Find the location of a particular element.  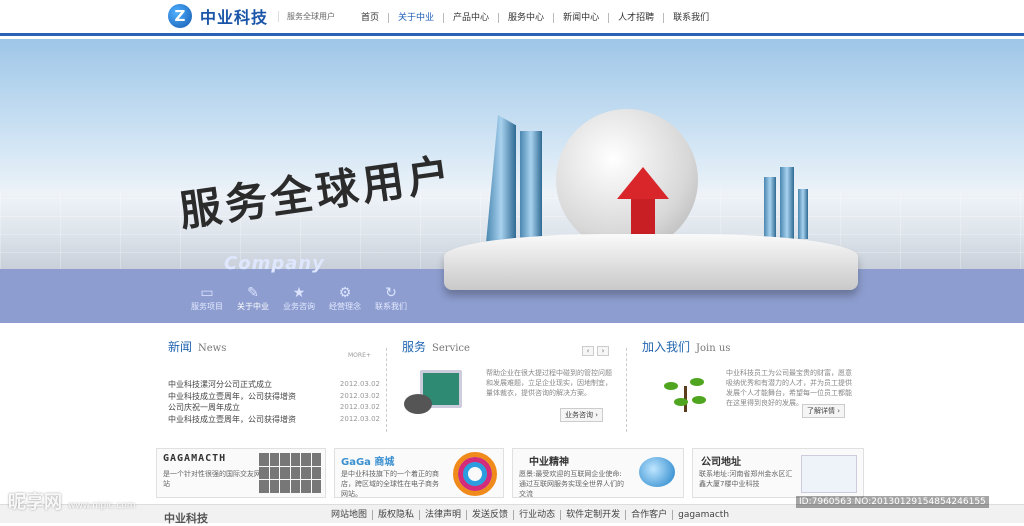

map-thumbnail is located at coordinates (829, 474).